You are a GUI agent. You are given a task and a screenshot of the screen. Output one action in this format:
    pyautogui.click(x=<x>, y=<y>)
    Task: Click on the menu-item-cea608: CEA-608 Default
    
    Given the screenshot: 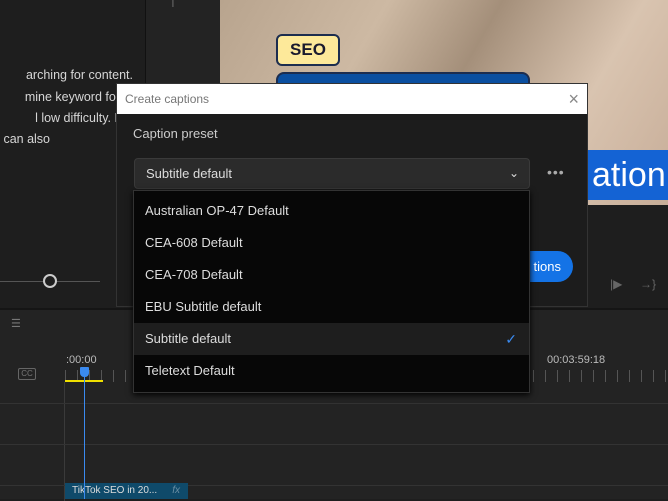 What is the action you would take?
    pyautogui.click(x=331, y=243)
    